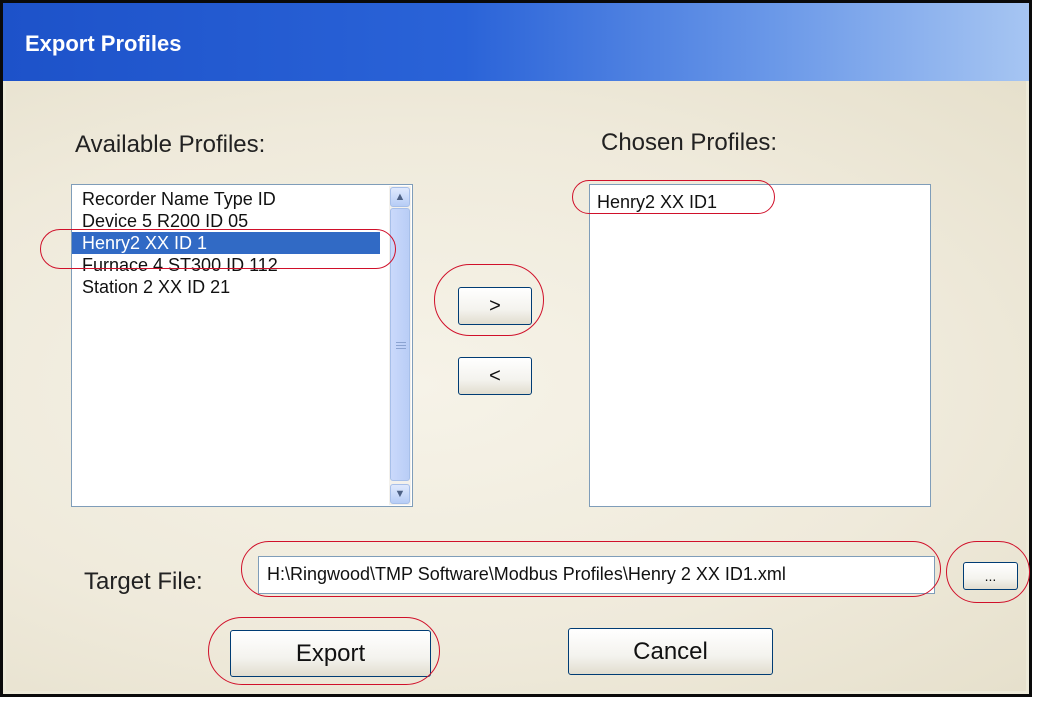  I want to click on vertical-scrollbar: ▲ ▼, so click(400, 345).